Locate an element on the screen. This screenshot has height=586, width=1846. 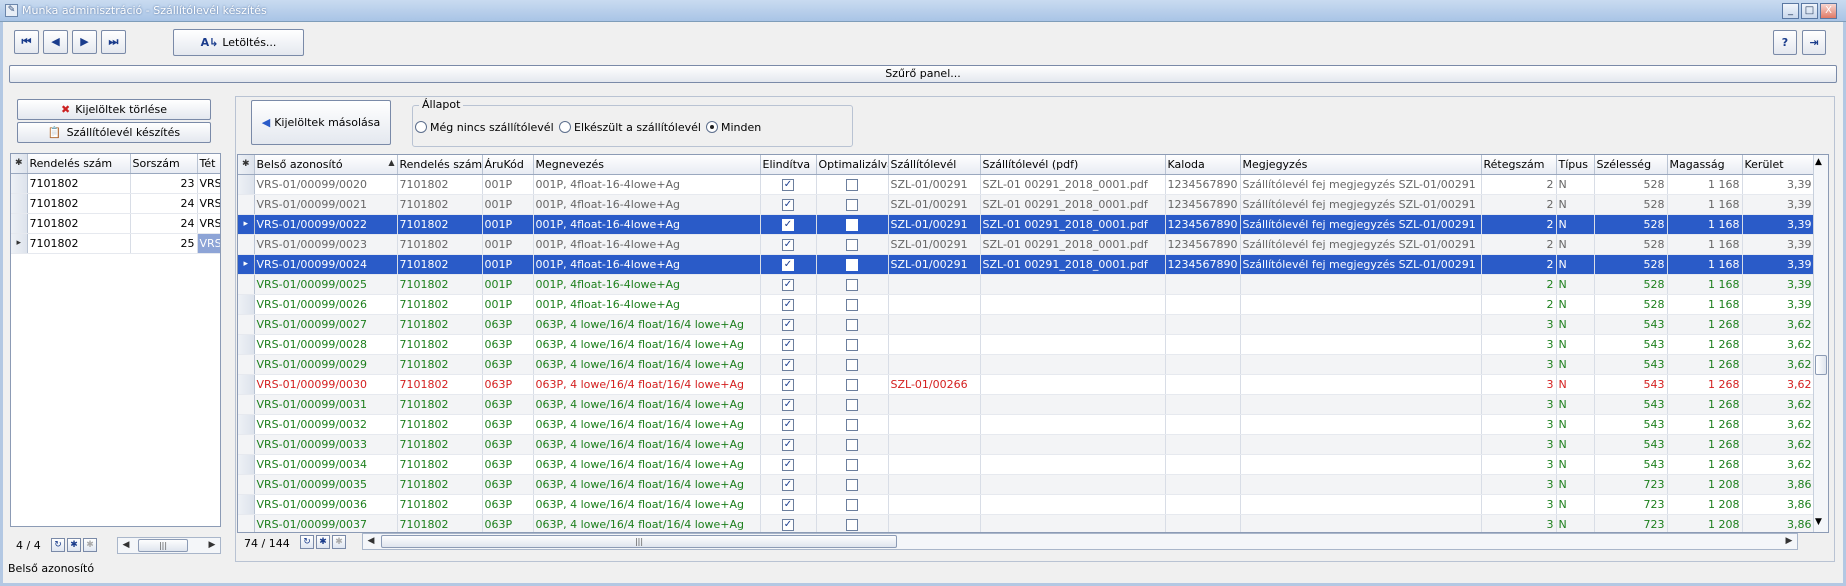
next-record-button: ▶ is located at coordinates (84, 42).